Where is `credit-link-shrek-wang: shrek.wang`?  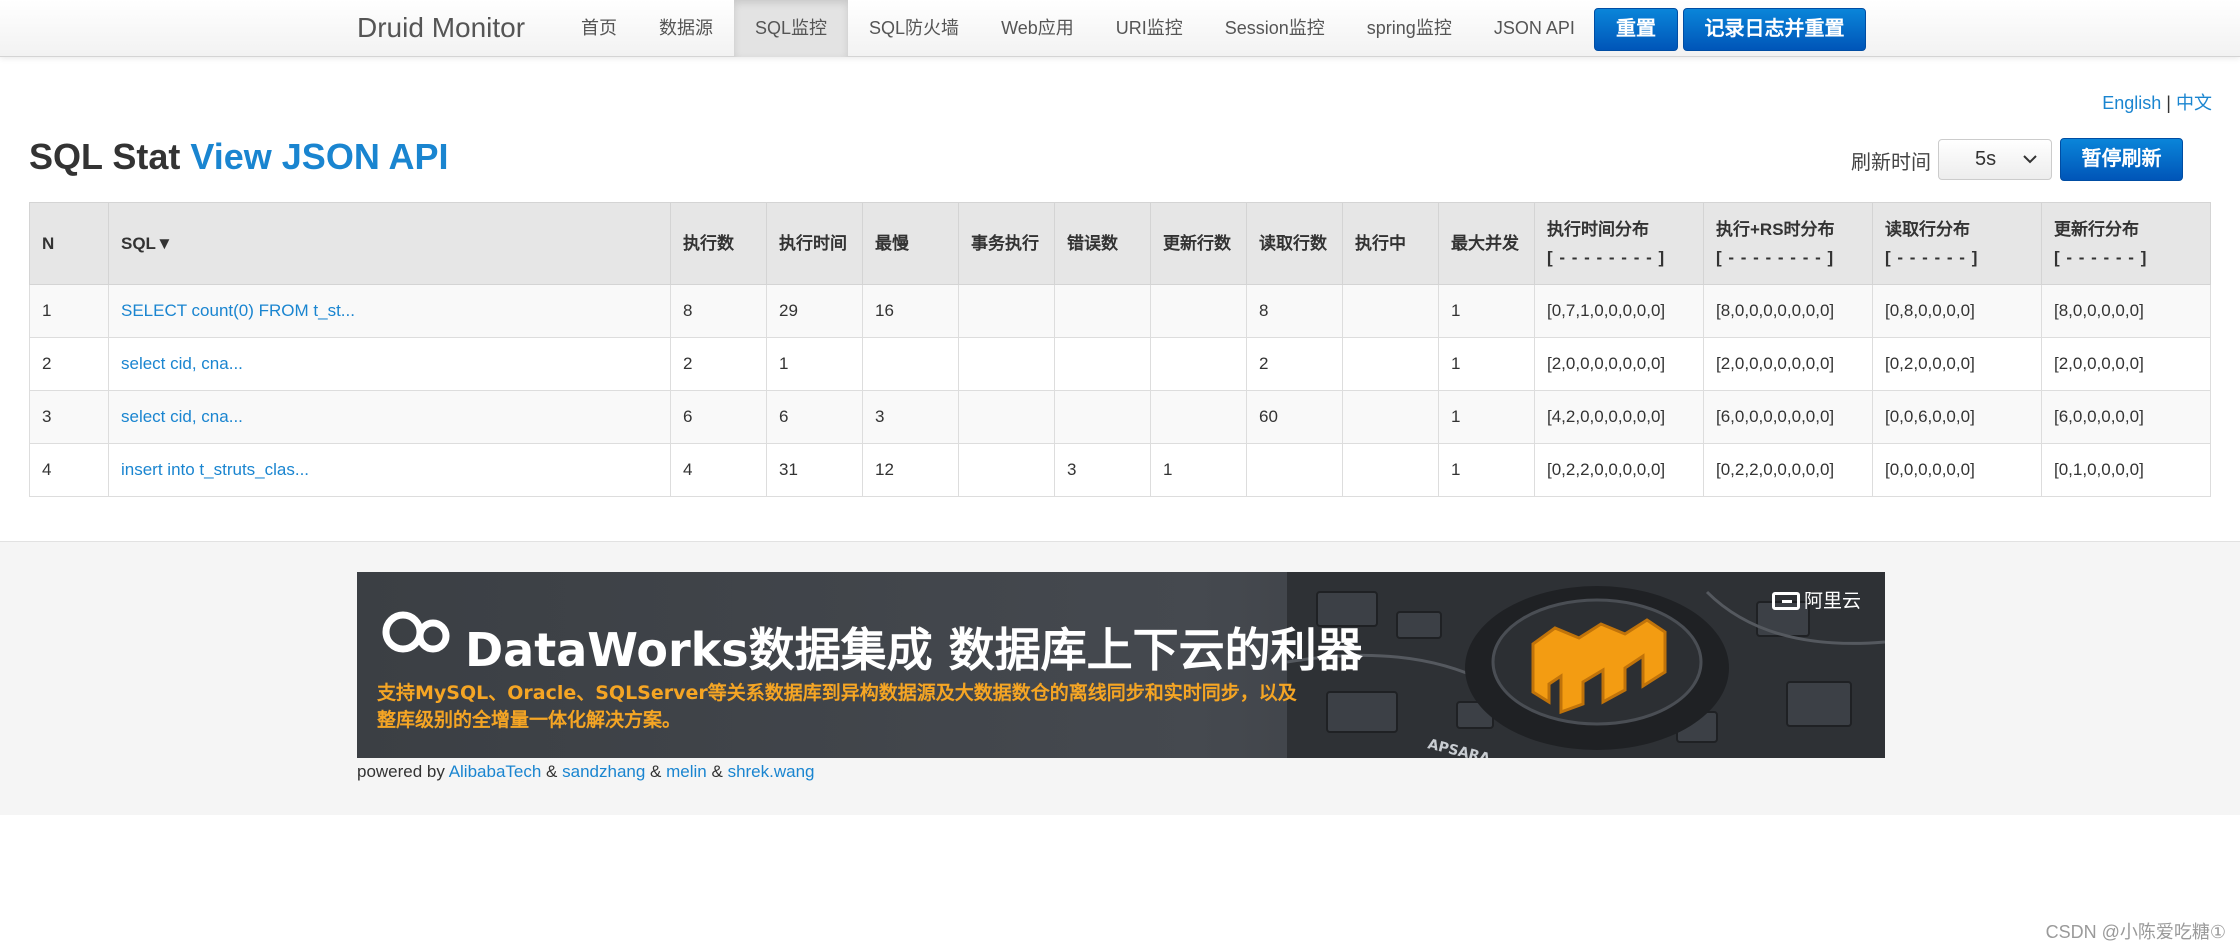 credit-link-shrek-wang: shrek.wang is located at coordinates (771, 771).